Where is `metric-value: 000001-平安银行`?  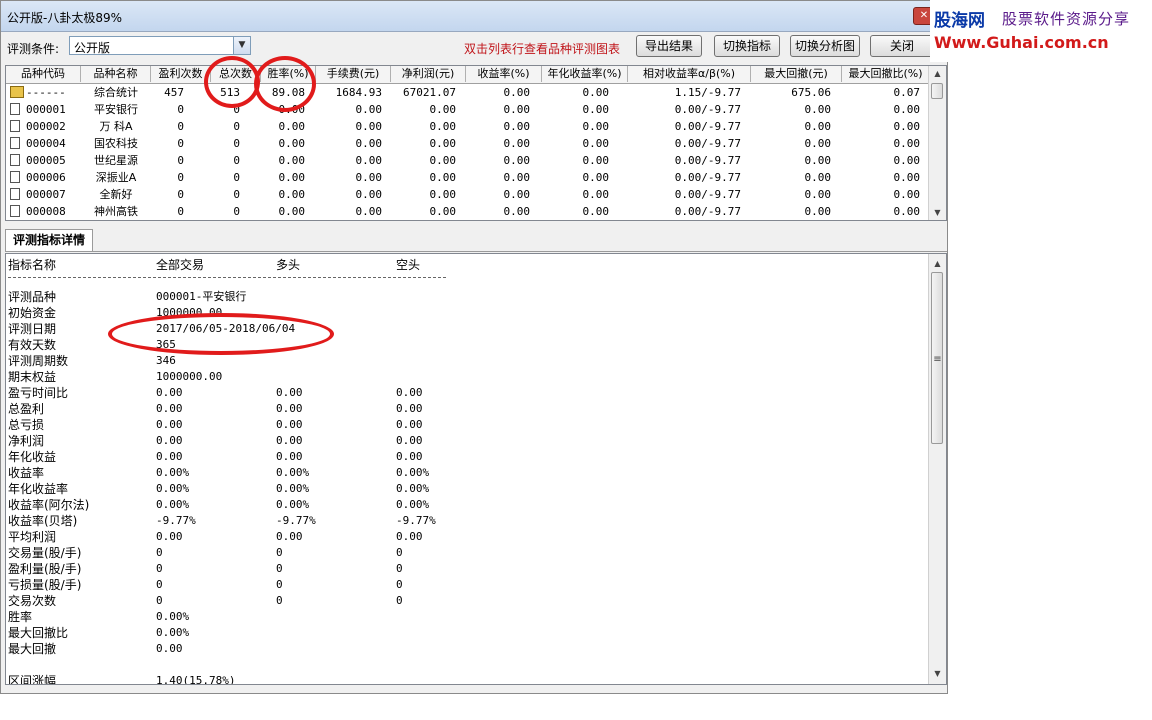 metric-value: 000001-平安银行 is located at coordinates (201, 296).